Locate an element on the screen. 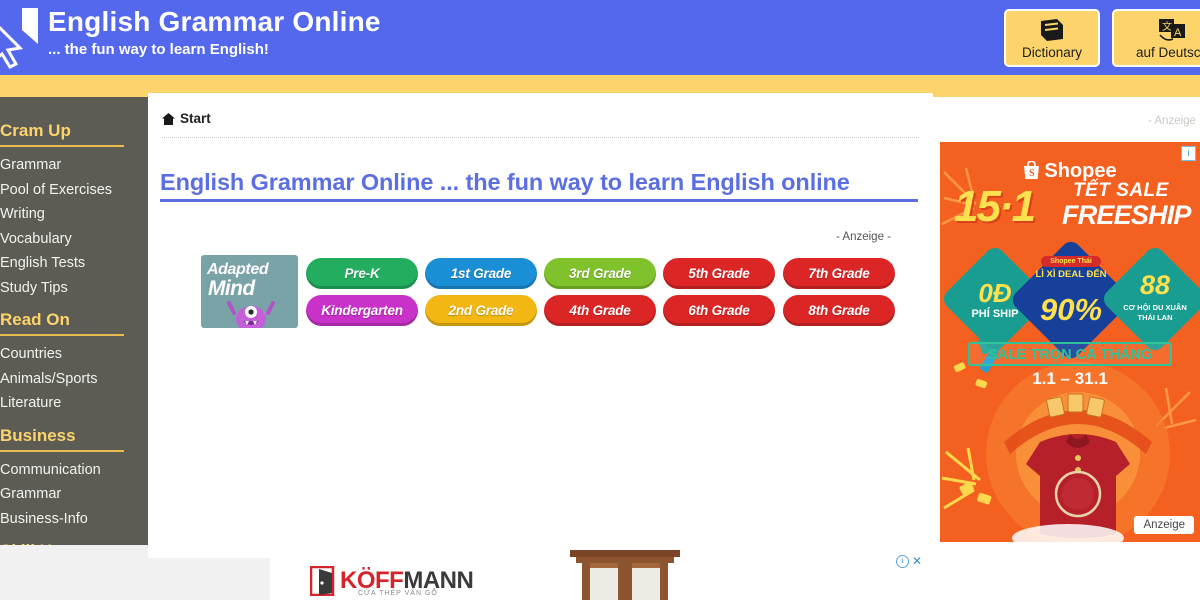  sidebar-item-business-info: Business-Info is located at coordinates (74, 519).